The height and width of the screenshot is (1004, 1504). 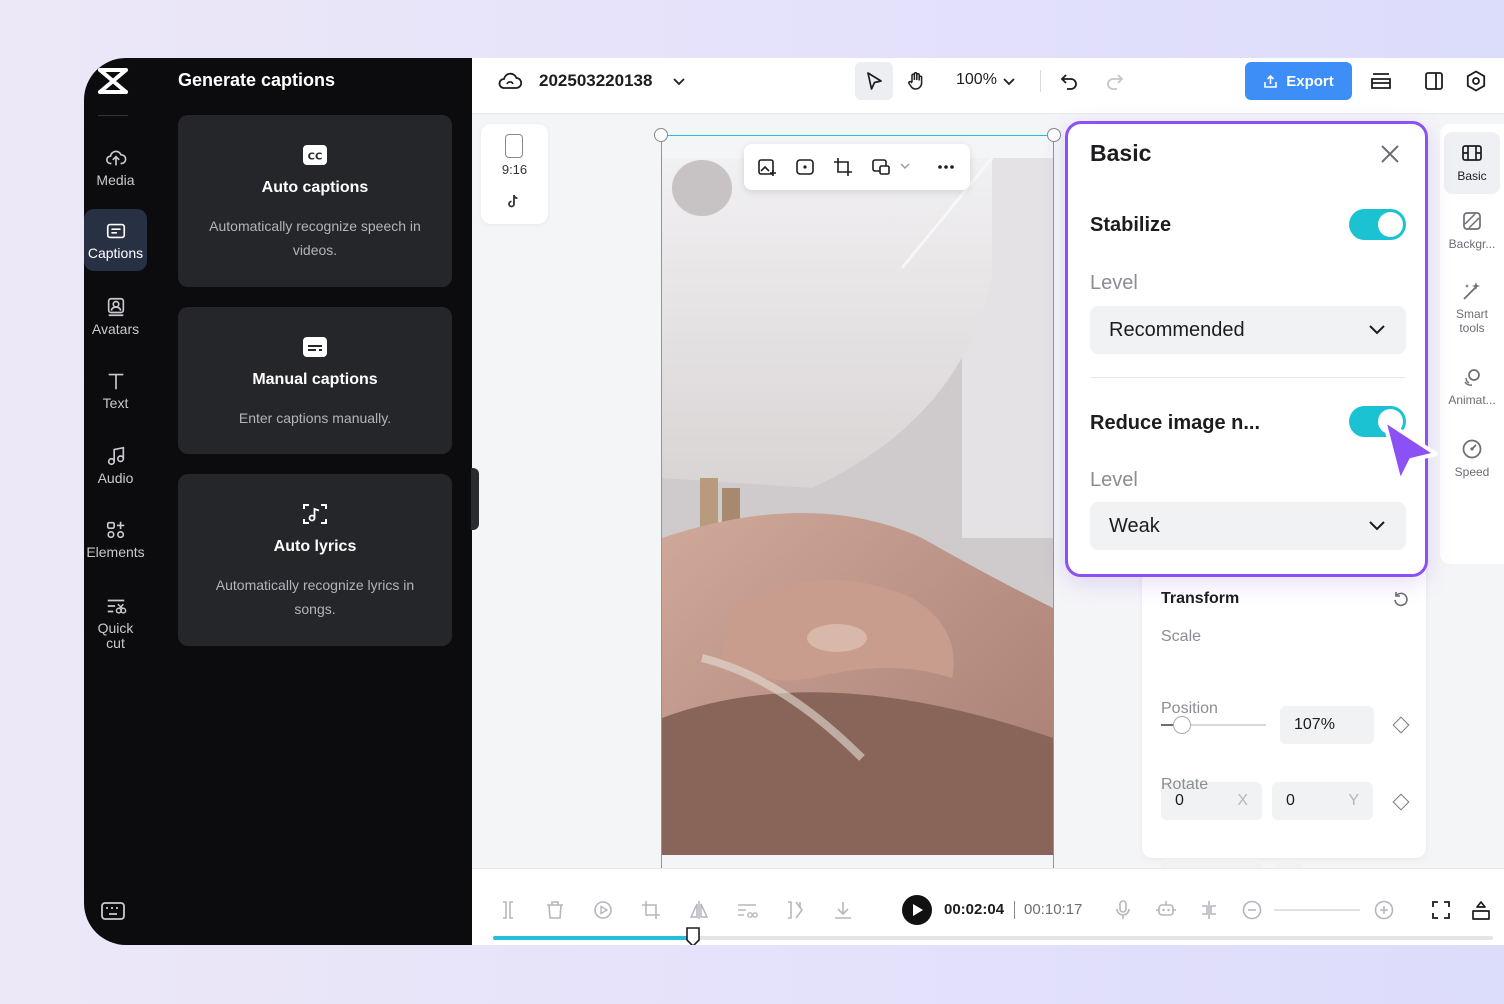 I want to click on playback-progress, so click(x=993, y=938).